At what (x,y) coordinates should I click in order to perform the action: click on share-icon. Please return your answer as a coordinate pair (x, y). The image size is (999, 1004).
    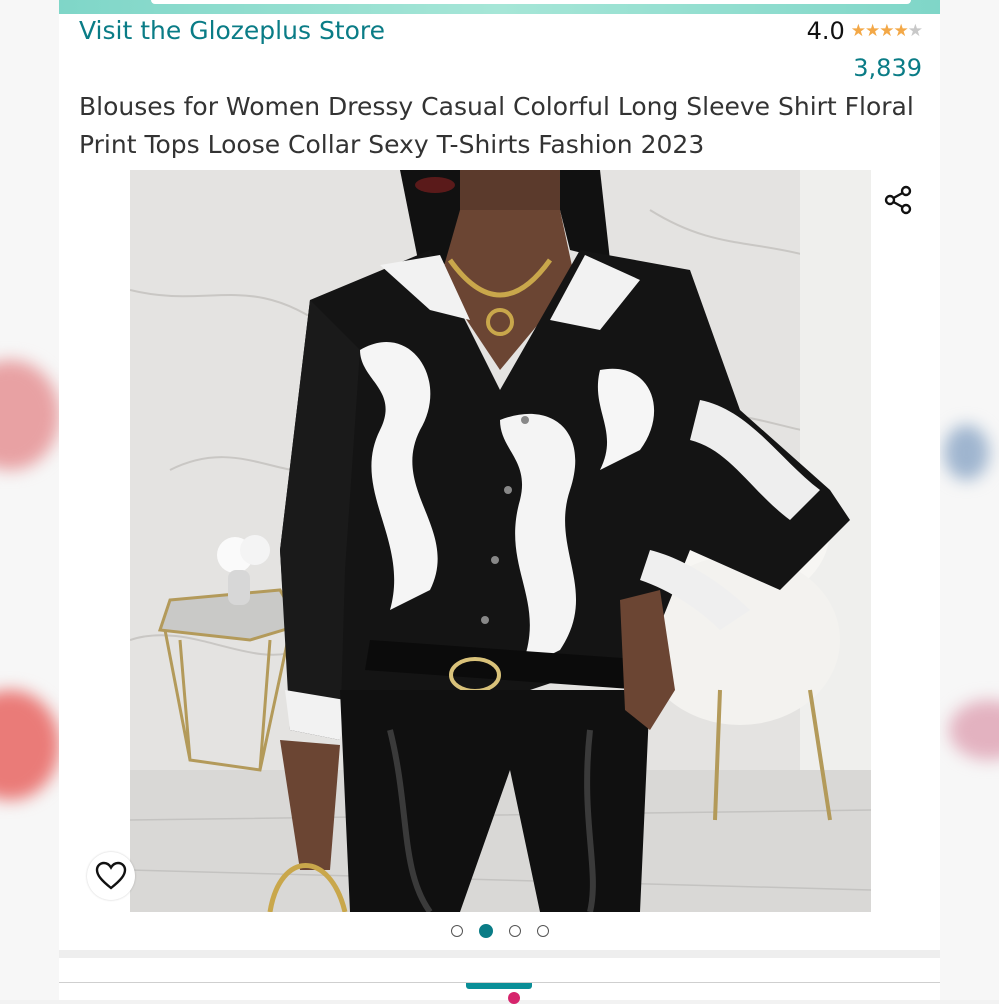
    Looking at the image, I should click on (898, 200).